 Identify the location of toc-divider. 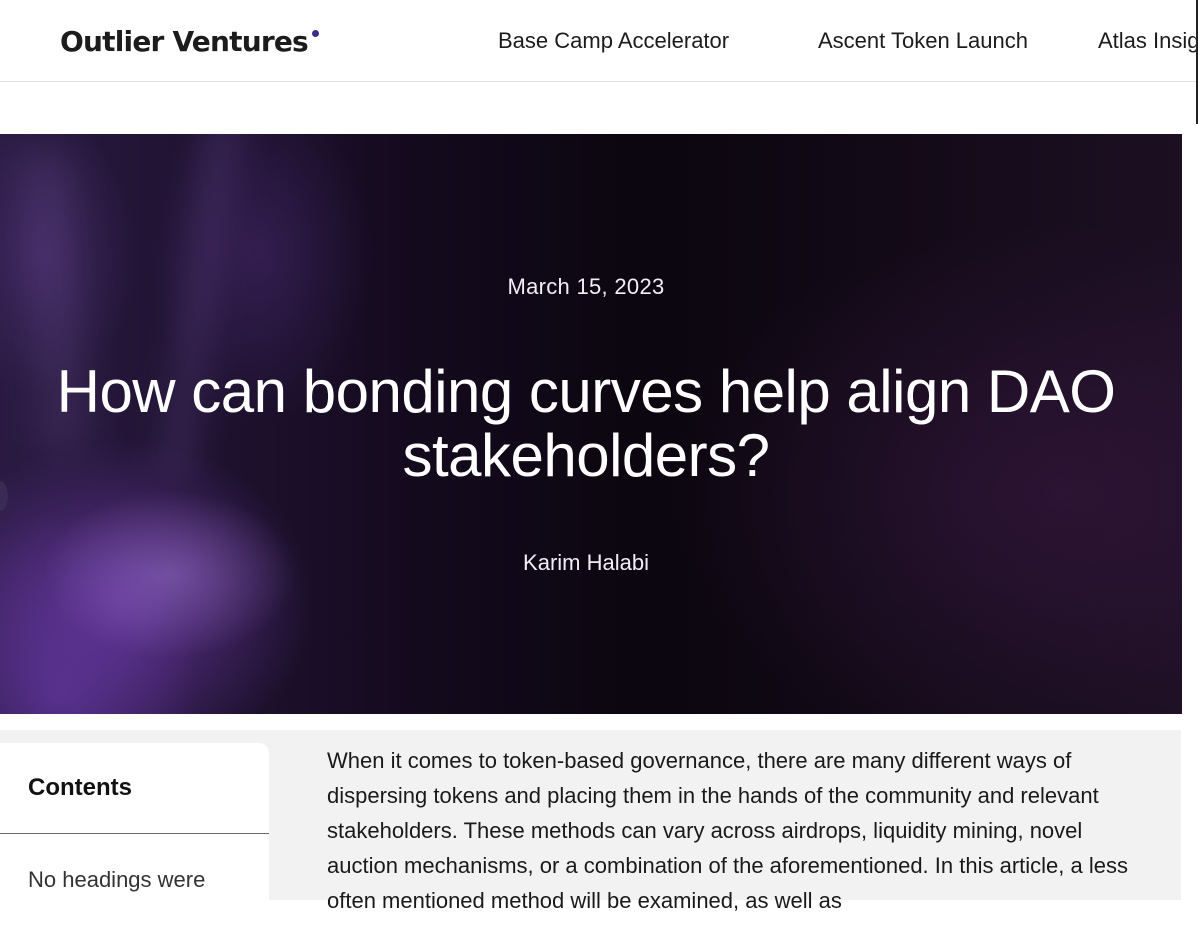
(134, 833).